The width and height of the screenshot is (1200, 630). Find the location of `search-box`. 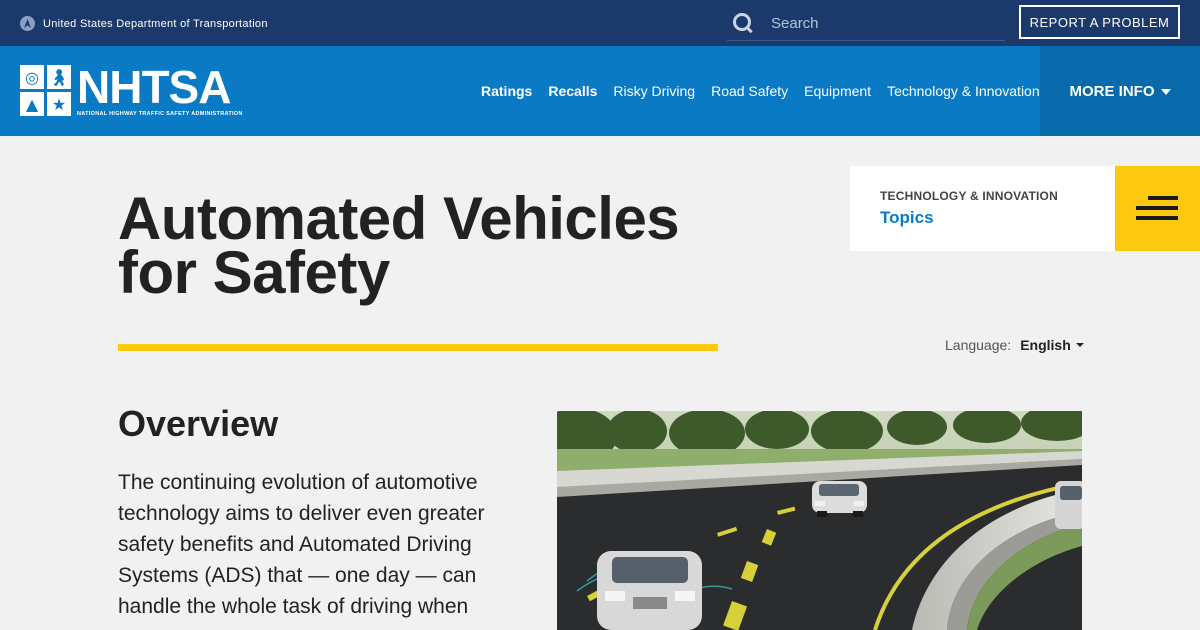

search-box is located at coordinates (866, 23).